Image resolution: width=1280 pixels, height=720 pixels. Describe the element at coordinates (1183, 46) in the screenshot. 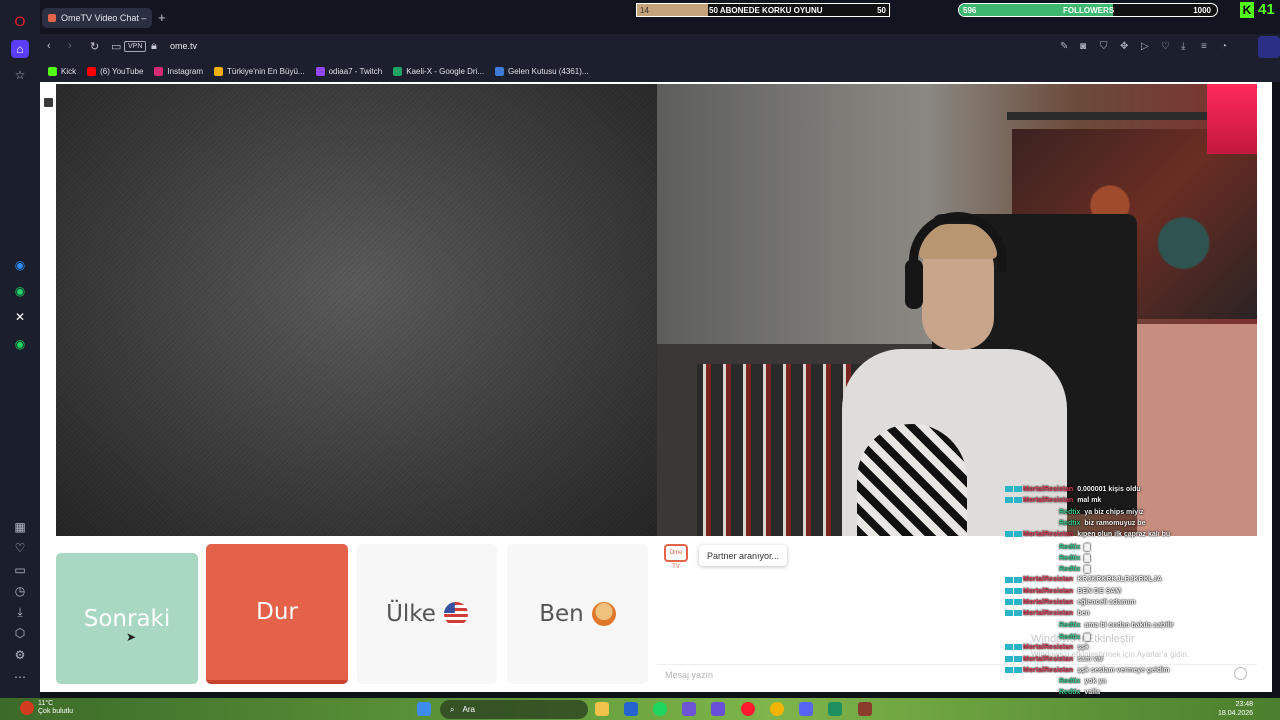

I see `download-icon: ⤓` at that location.